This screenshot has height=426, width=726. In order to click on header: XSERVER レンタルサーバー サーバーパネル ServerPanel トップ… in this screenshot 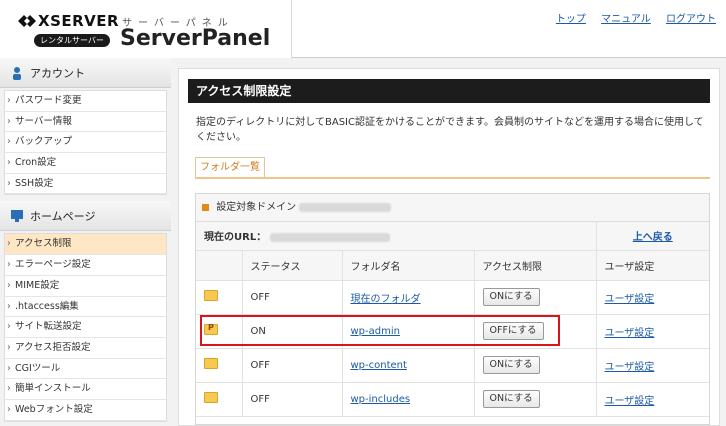, I will do `click(363, 29)`.